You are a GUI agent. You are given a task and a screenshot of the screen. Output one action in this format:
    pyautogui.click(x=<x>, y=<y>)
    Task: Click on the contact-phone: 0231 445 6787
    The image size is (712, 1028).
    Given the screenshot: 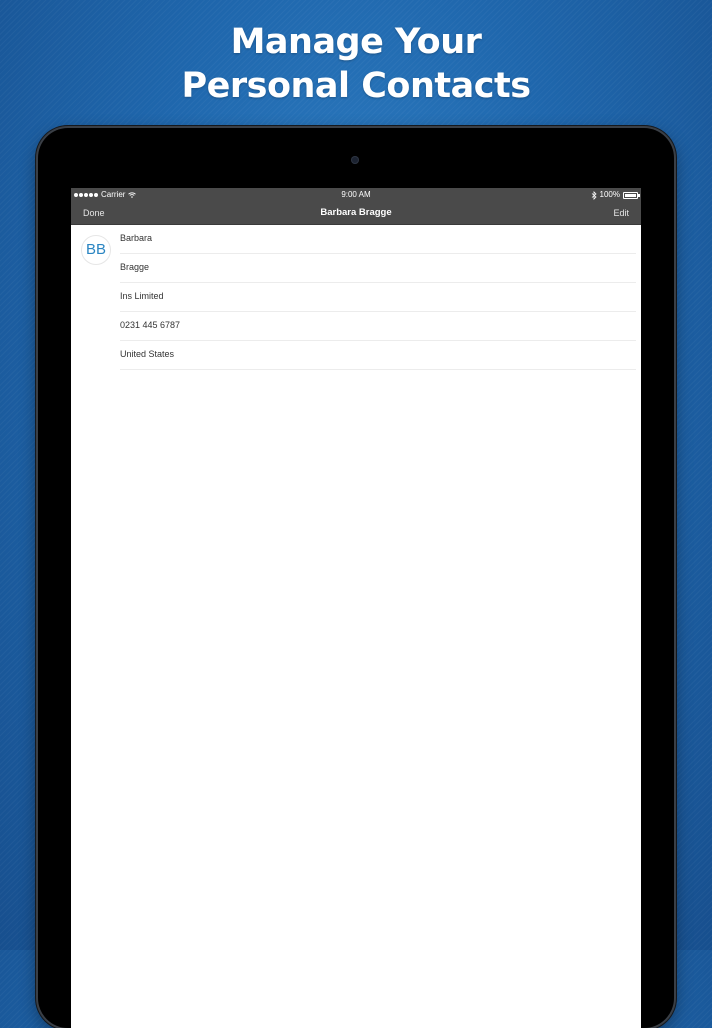 What is the action you would take?
    pyautogui.click(x=378, y=326)
    